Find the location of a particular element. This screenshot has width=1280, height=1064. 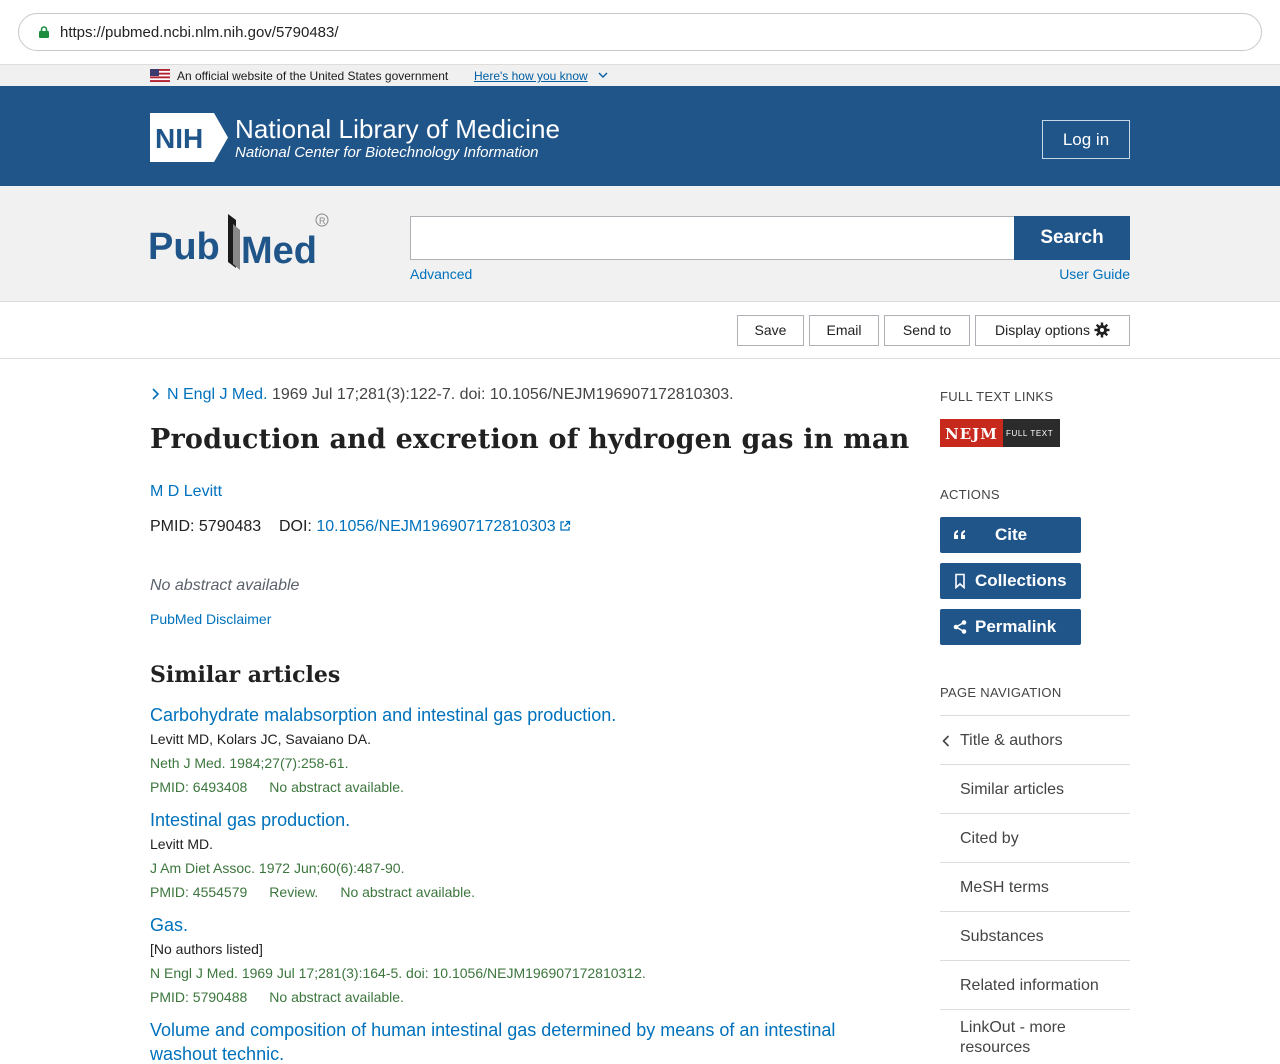

cite-label: Cite is located at coordinates (1011, 534).